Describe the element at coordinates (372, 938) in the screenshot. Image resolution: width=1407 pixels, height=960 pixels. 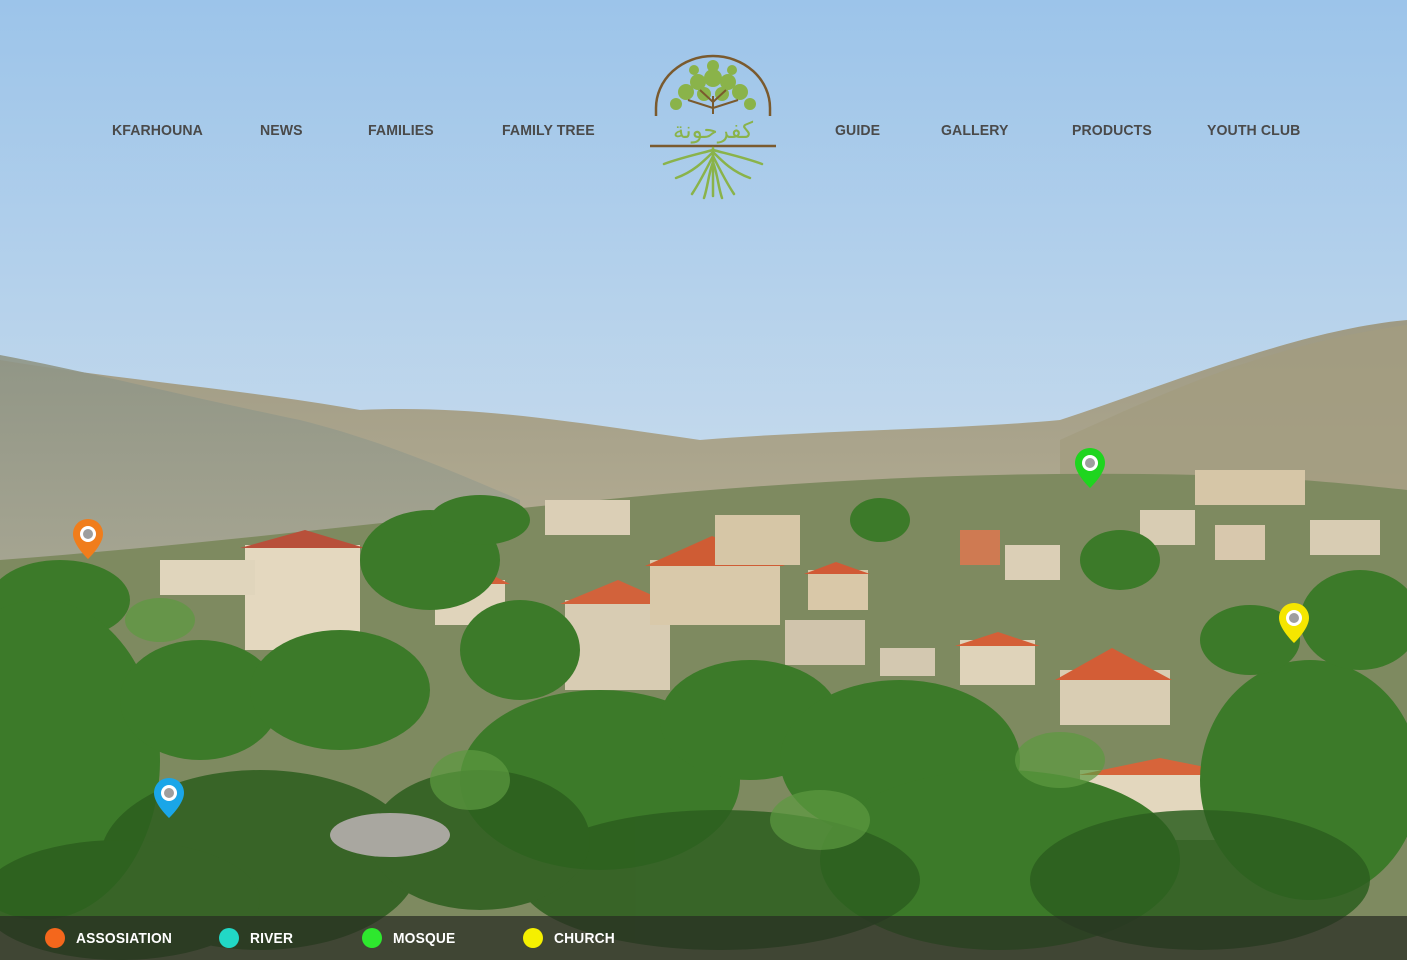
I see `mosque-dot-icon` at that location.